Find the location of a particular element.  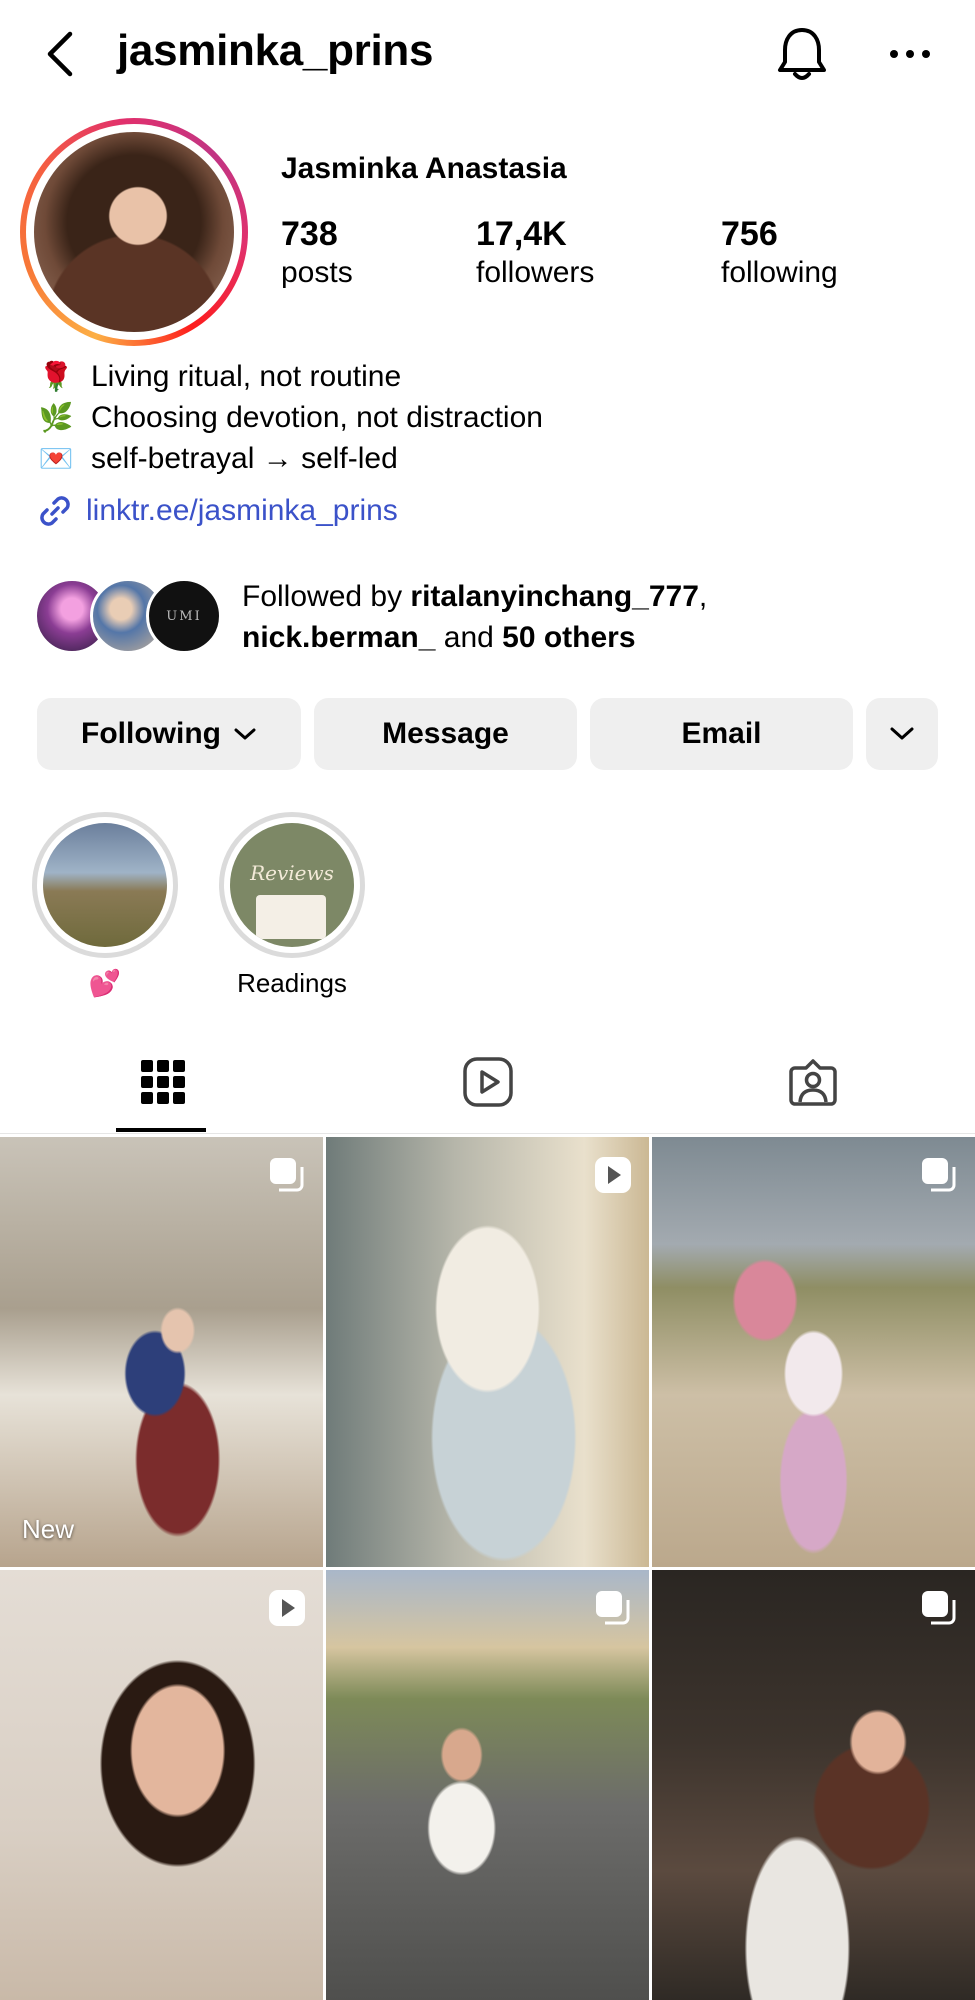

highlight-cover: Reviews is located at coordinates (292, 885).